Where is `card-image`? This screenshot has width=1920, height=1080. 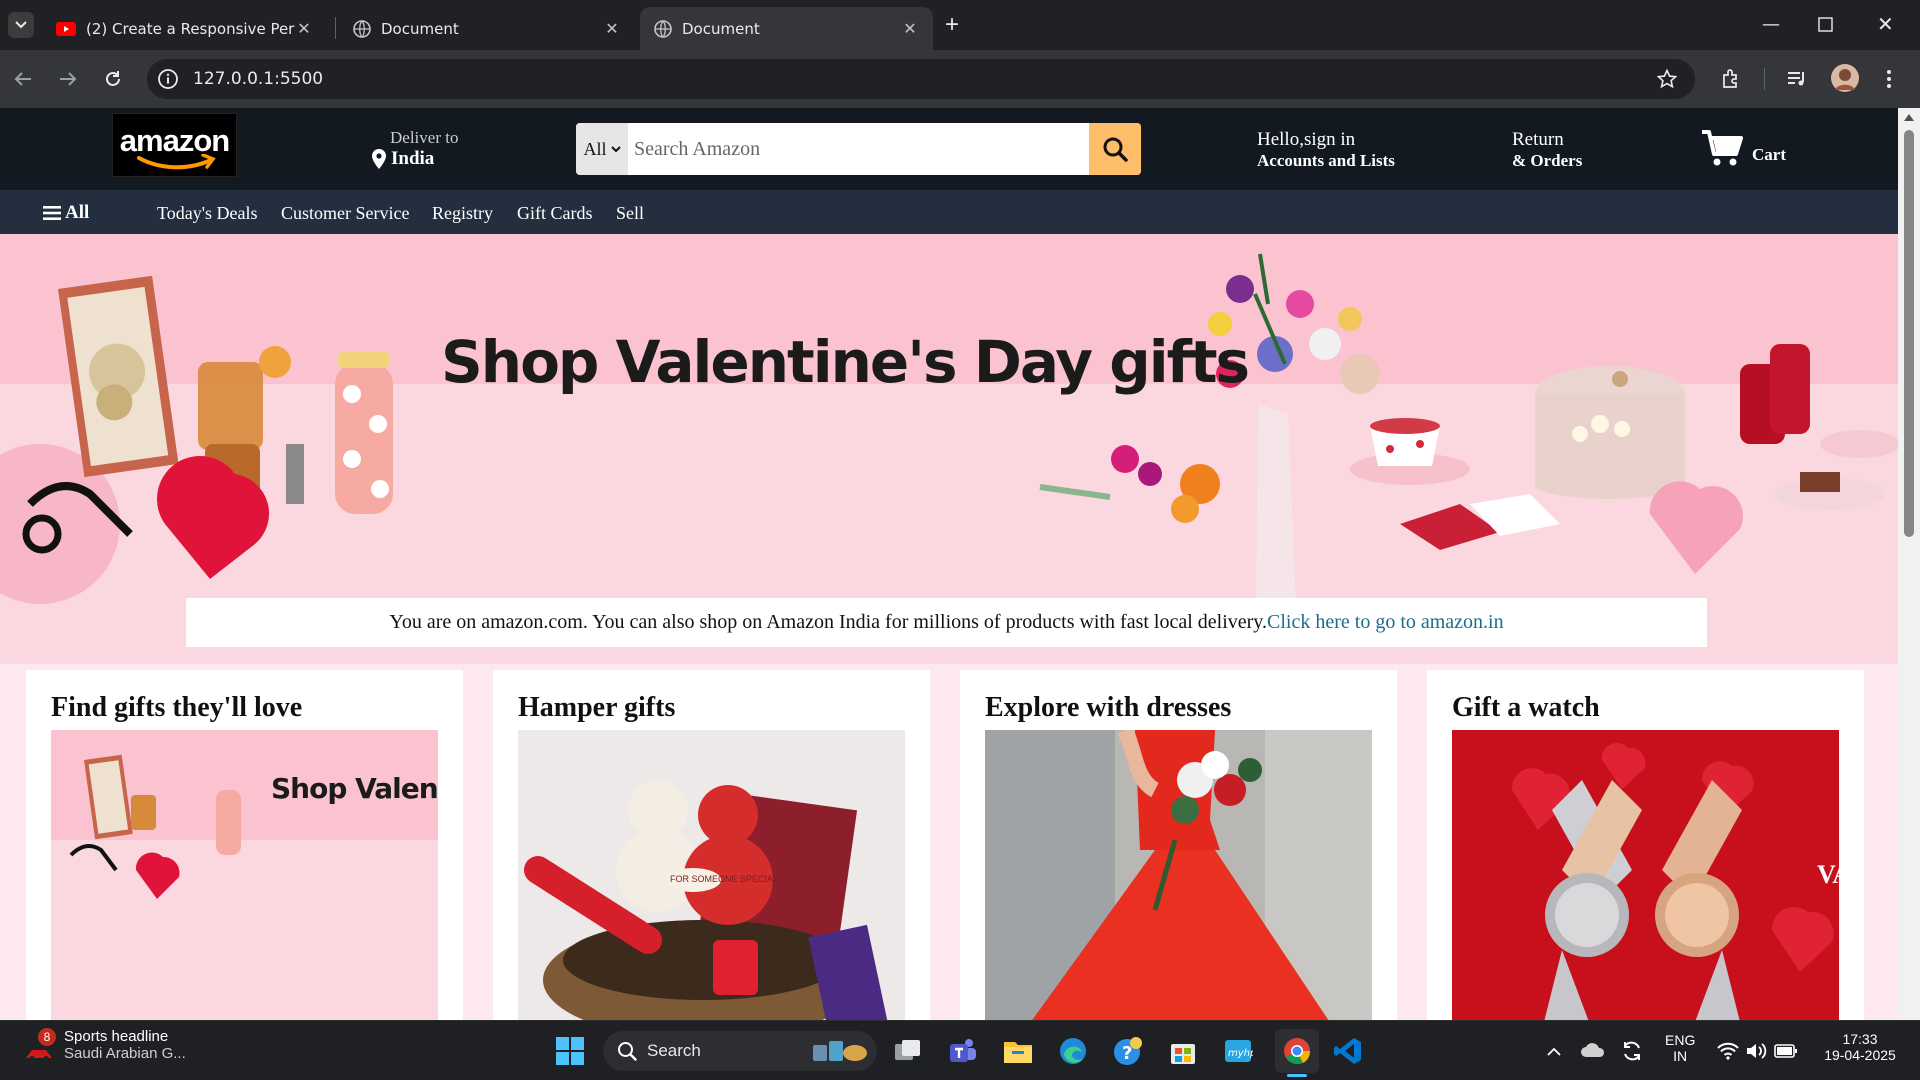 card-image is located at coordinates (1178, 875).